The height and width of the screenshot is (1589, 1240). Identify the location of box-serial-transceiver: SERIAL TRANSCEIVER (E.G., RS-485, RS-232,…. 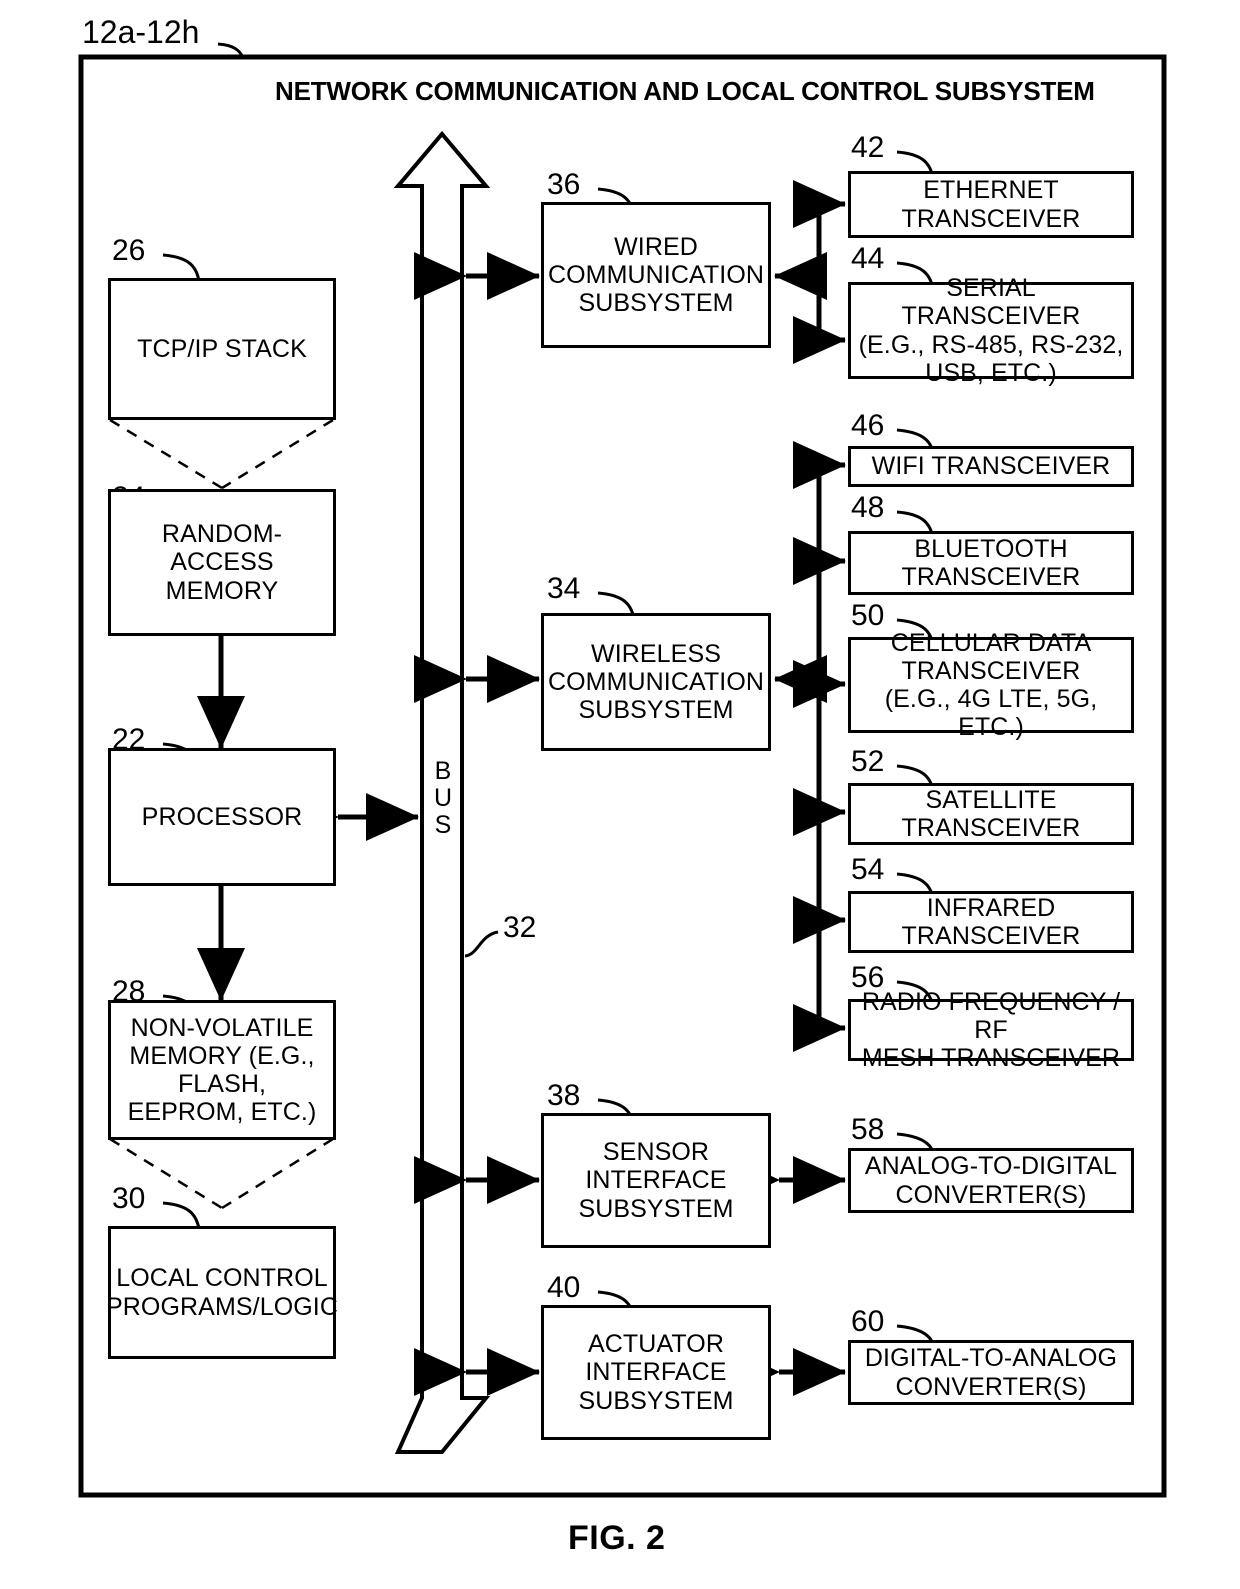
(991, 330).